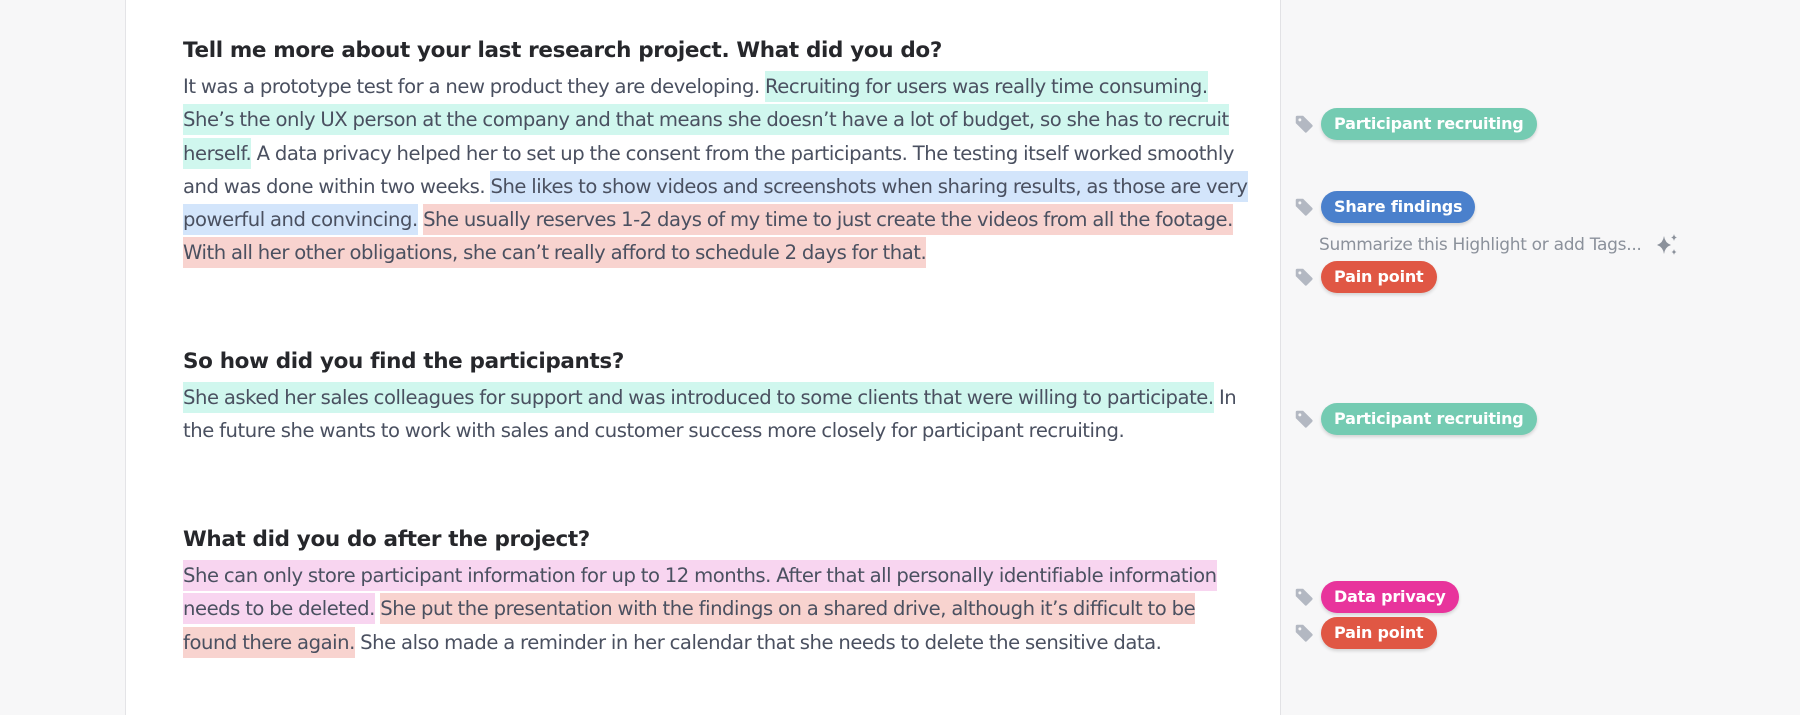 Image resolution: width=1800 pixels, height=715 pixels. I want to click on tag-row: Data privacy, so click(1376, 597).